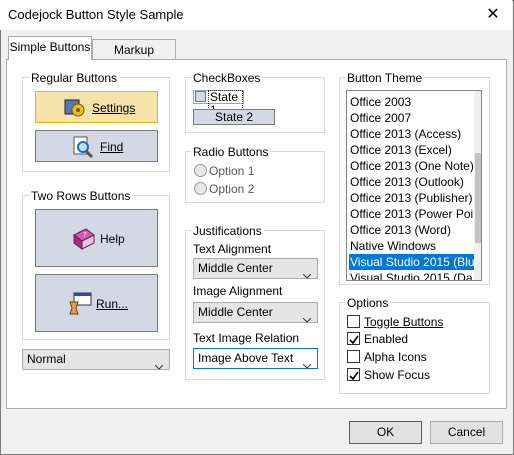 This screenshot has height=455, width=514. Describe the element at coordinates (74, 78) in the screenshot. I see `regular-buttons-label: Regular Buttons` at that location.